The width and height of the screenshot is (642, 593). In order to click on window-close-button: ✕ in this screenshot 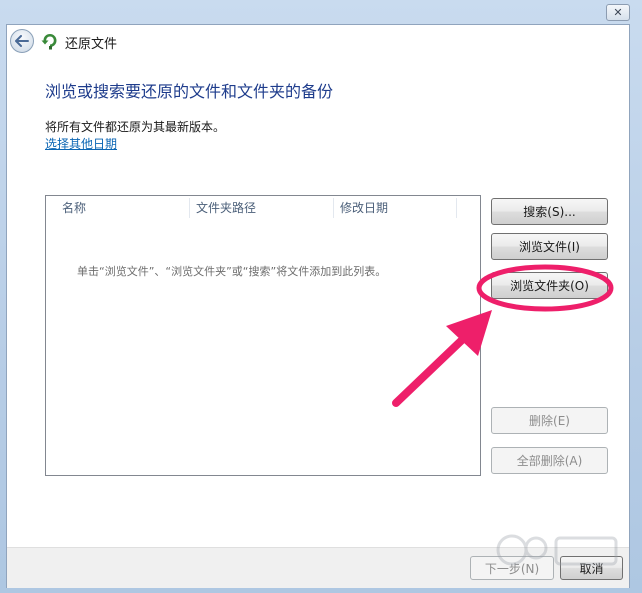, I will do `click(618, 12)`.